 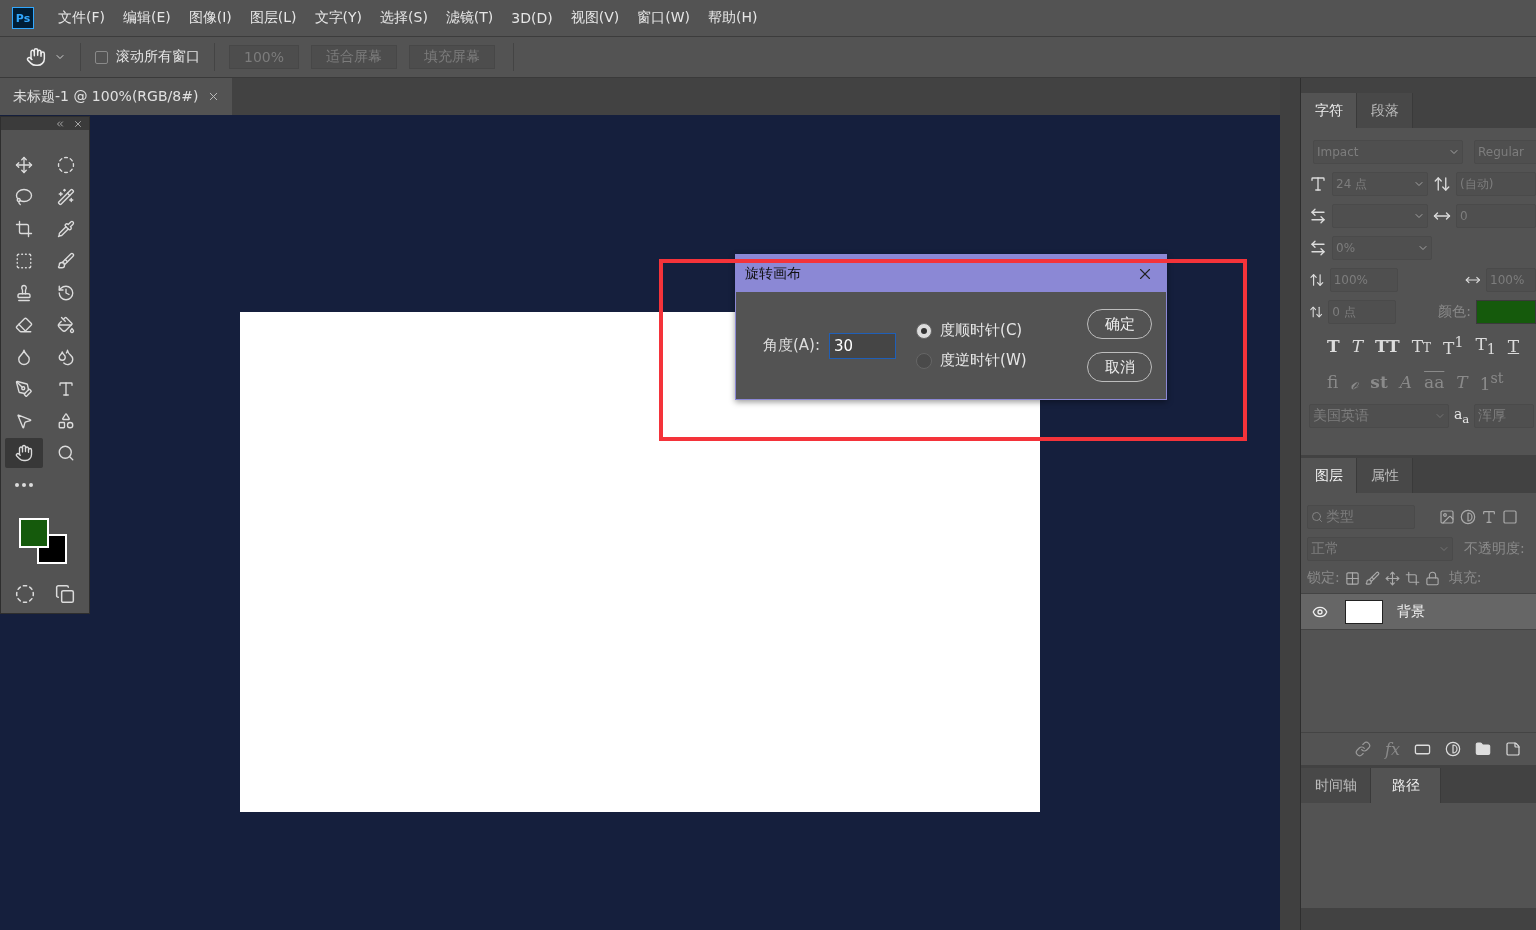 I want to click on menu-item: 编辑(E), so click(x=147, y=18).